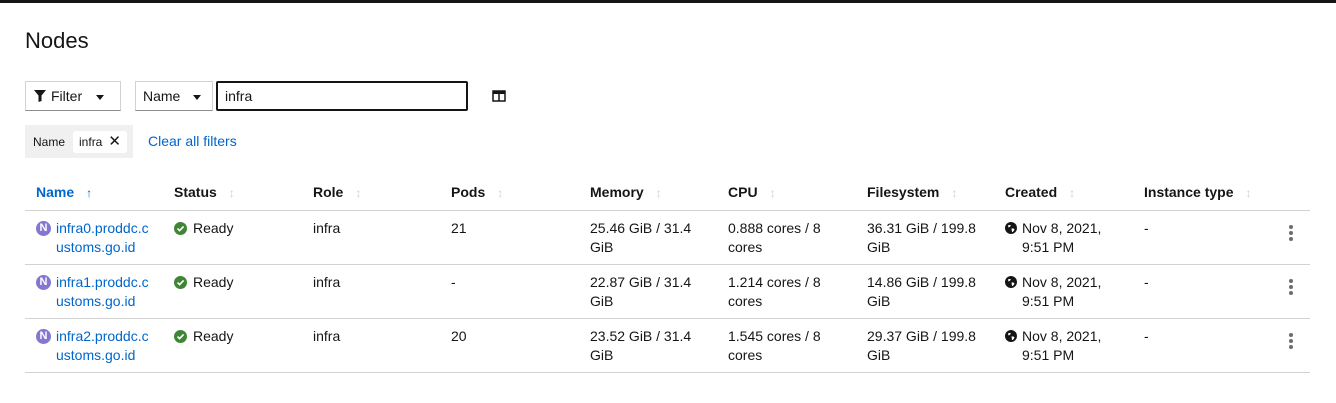 The height and width of the screenshot is (403, 1336). What do you see at coordinates (509, 291) in the screenshot?
I see `pods-cell: -` at bounding box center [509, 291].